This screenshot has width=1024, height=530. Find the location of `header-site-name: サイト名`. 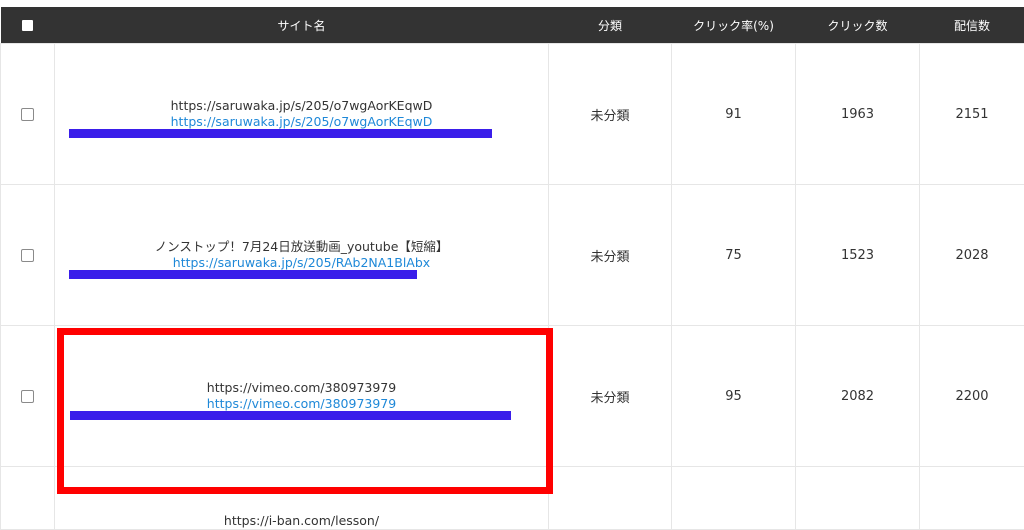

header-site-name: サイト名 is located at coordinates (302, 25).